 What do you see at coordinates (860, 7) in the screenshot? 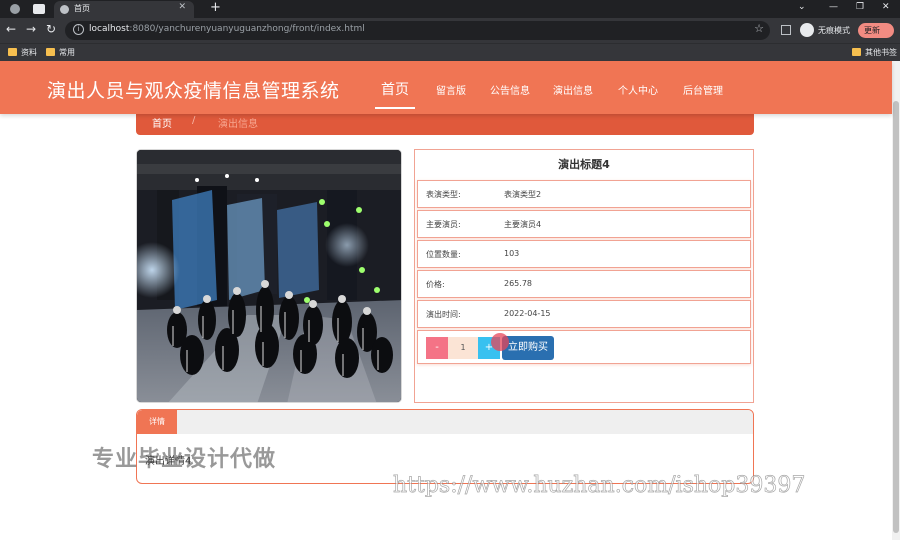
I see `restore-icon: ❐` at bounding box center [860, 7].